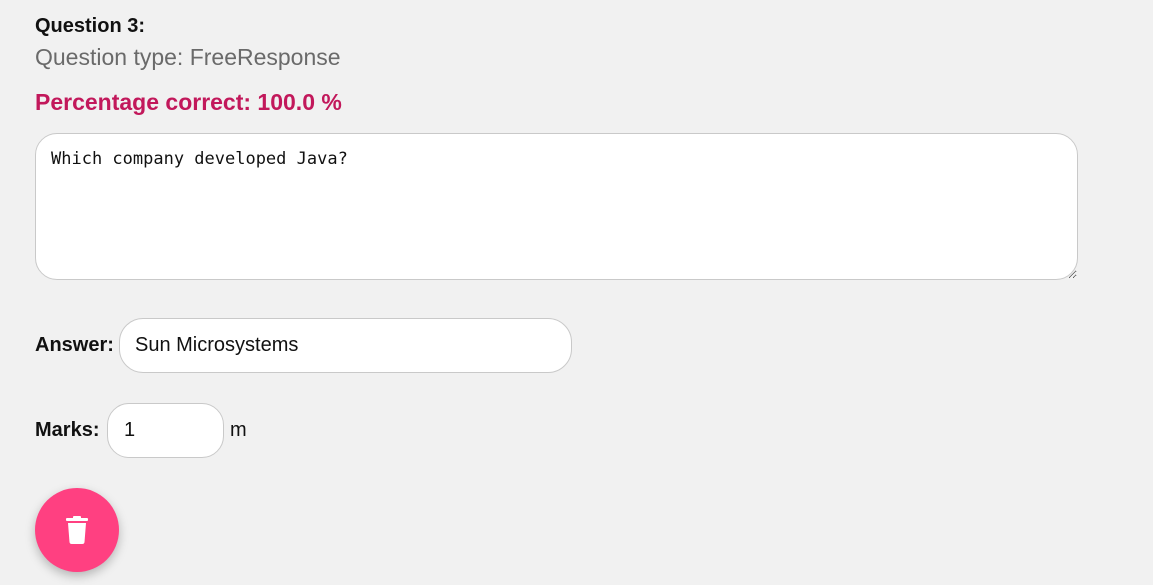 The width and height of the screenshot is (1153, 585). Describe the element at coordinates (238, 430) in the screenshot. I see `marks-unit: m` at that location.